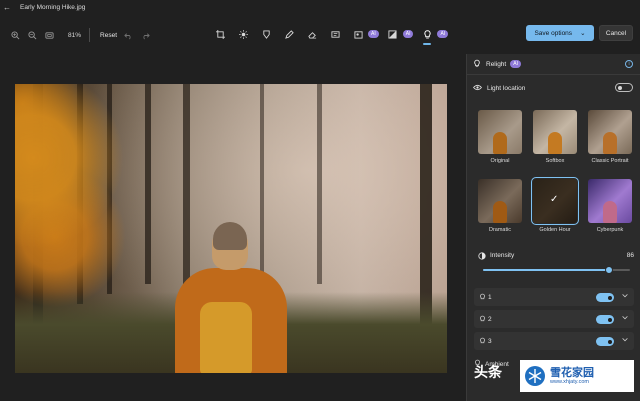 This screenshot has height=401, width=640. Describe the element at coordinates (128, 35) in the screenshot. I see `undo-icon` at that location.